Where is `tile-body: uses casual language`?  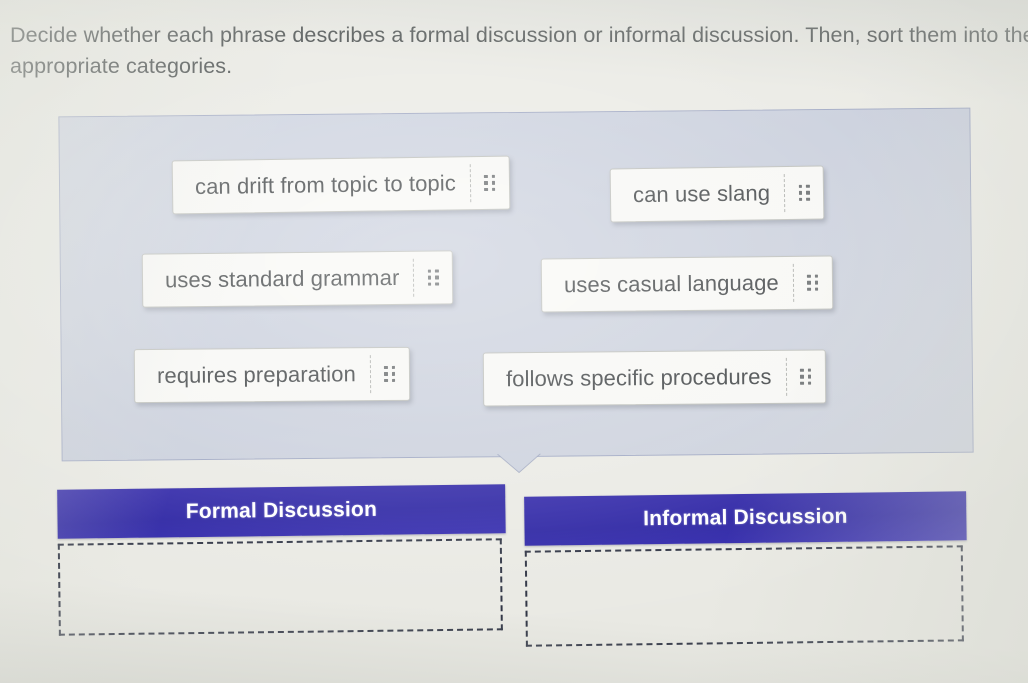 tile-body: uses casual language is located at coordinates (687, 284).